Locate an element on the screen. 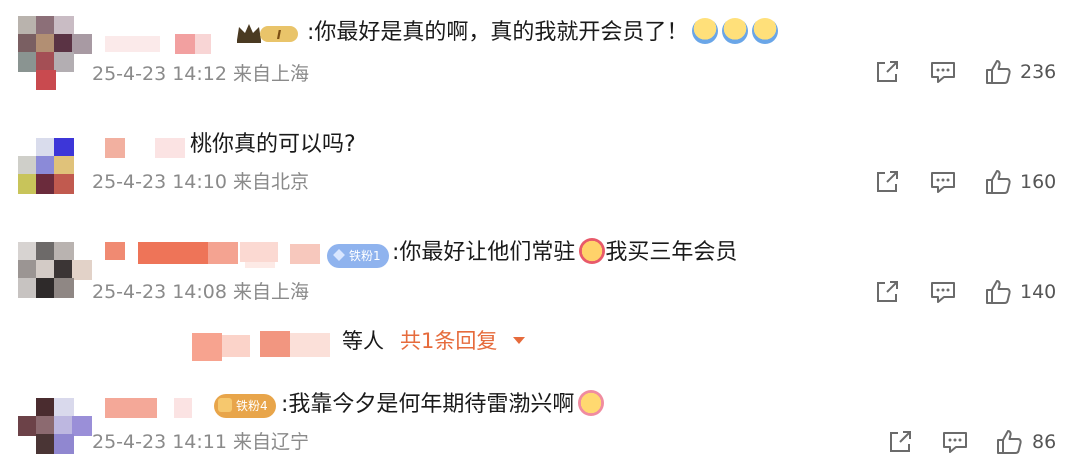 The image size is (1080, 471). comment-text: :你最好是真的啊，真的我就开会员了！ is located at coordinates (543, 33).